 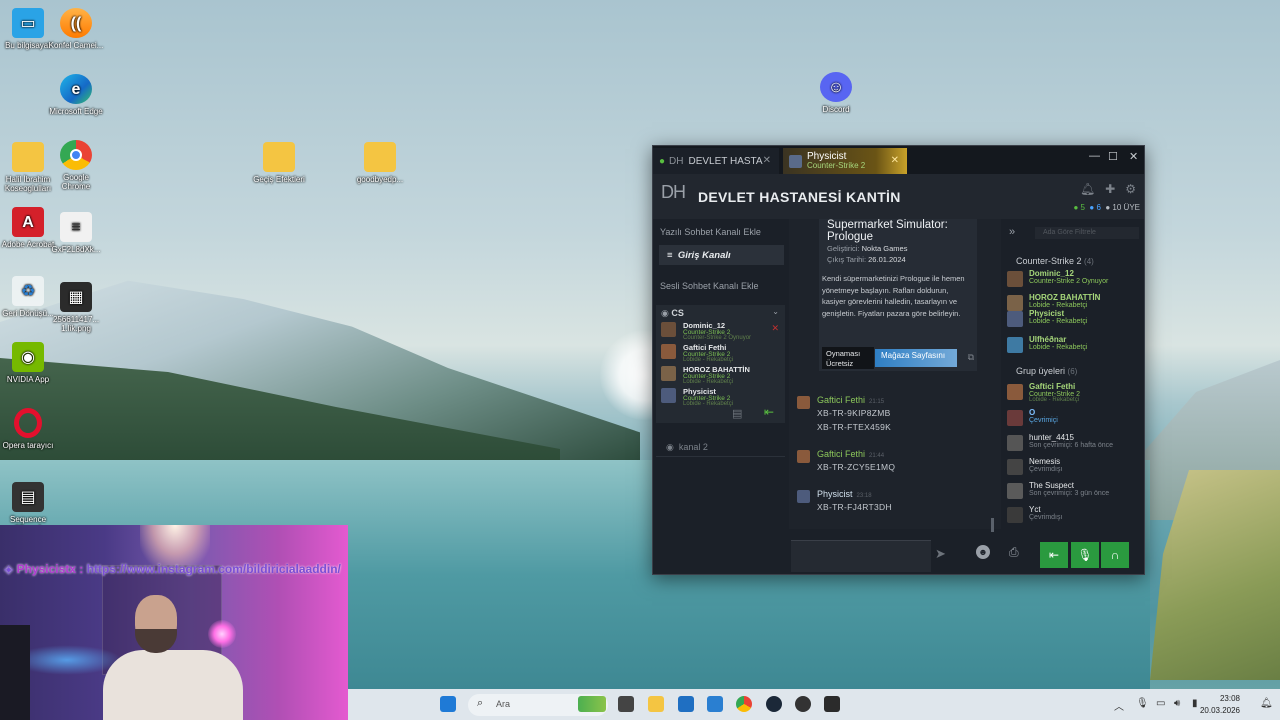 What do you see at coordinates (1075, 346) in the screenshot?
I see `member-row: Ulfhéðnar Lobide - Rekabetçi` at bounding box center [1075, 346].